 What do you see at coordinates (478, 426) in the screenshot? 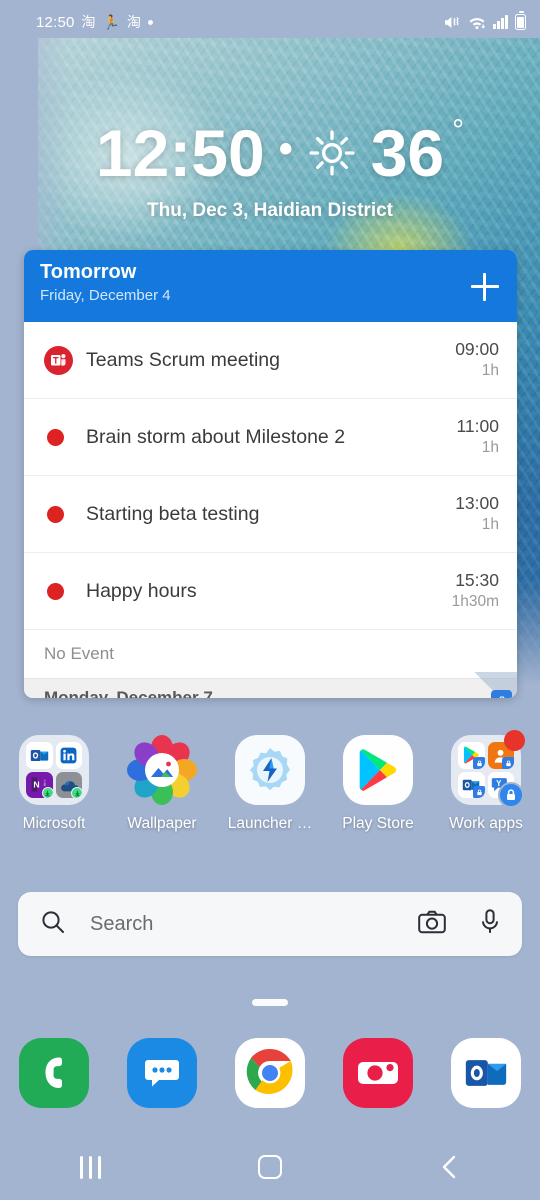
I see `event-start-time: 11:00` at bounding box center [478, 426].